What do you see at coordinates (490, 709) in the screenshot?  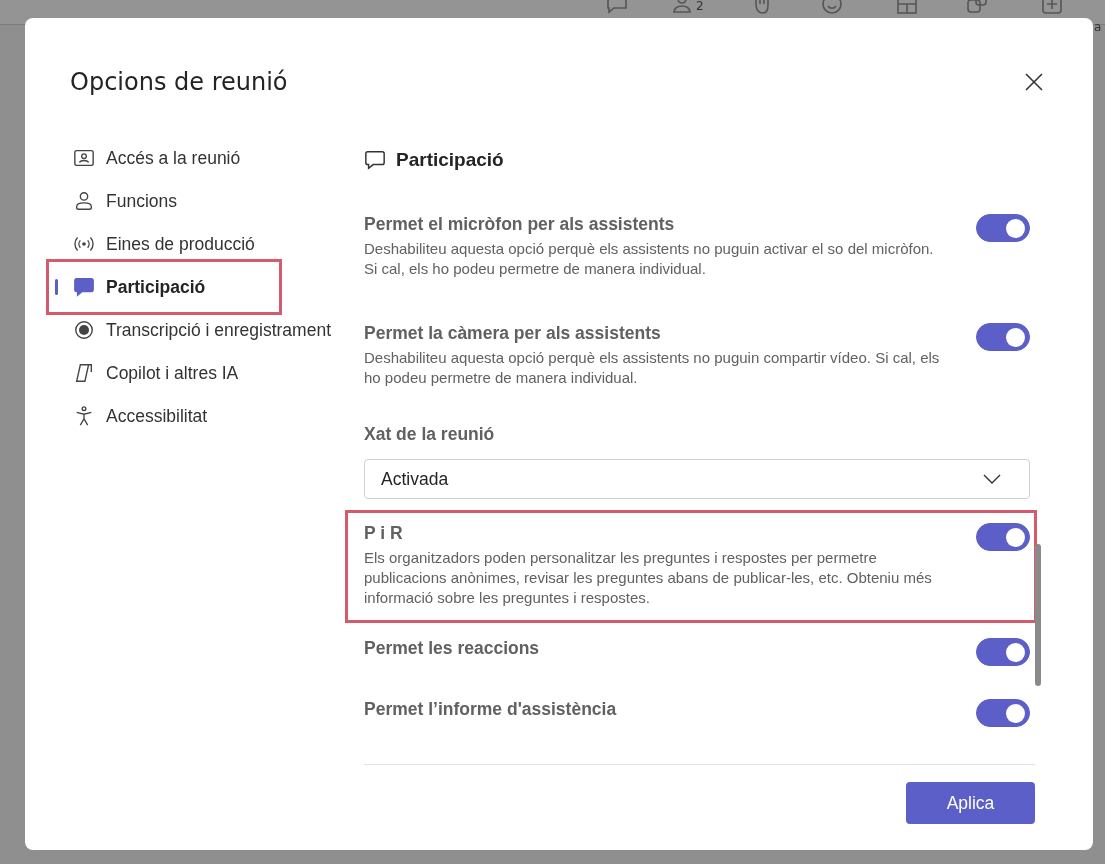 I see `setting-title: Permet l’informe d'assistència` at bounding box center [490, 709].